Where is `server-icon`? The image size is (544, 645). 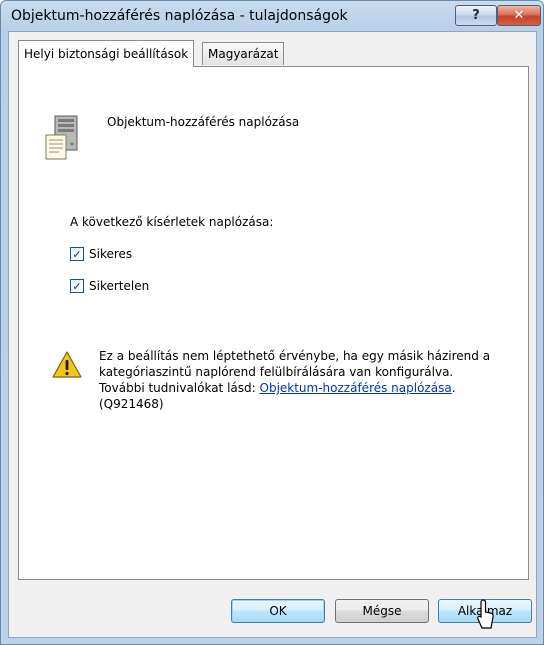
server-icon is located at coordinates (61, 137).